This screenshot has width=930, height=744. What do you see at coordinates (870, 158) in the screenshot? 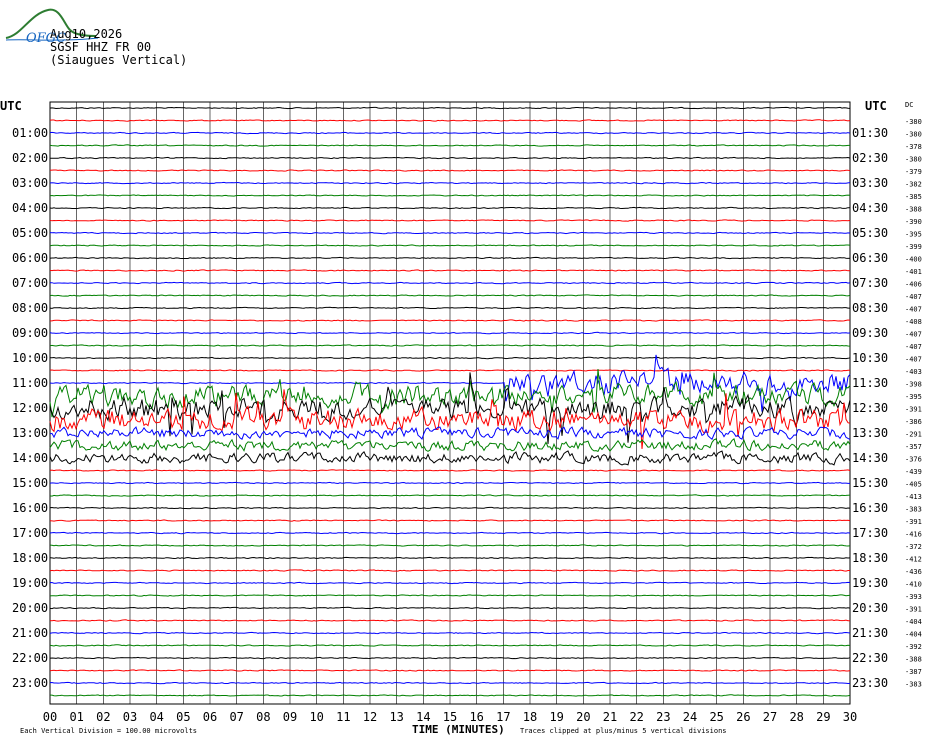
I see `hour-label-right: 02:30` at bounding box center [870, 158].